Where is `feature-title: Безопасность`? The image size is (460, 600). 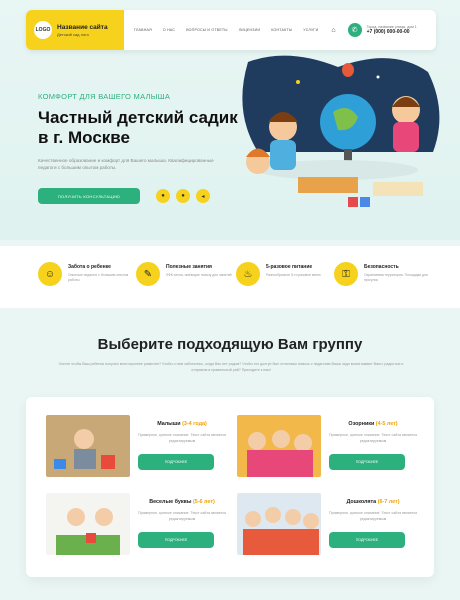
feature-title: Безопасность is located at coordinates (381, 267).